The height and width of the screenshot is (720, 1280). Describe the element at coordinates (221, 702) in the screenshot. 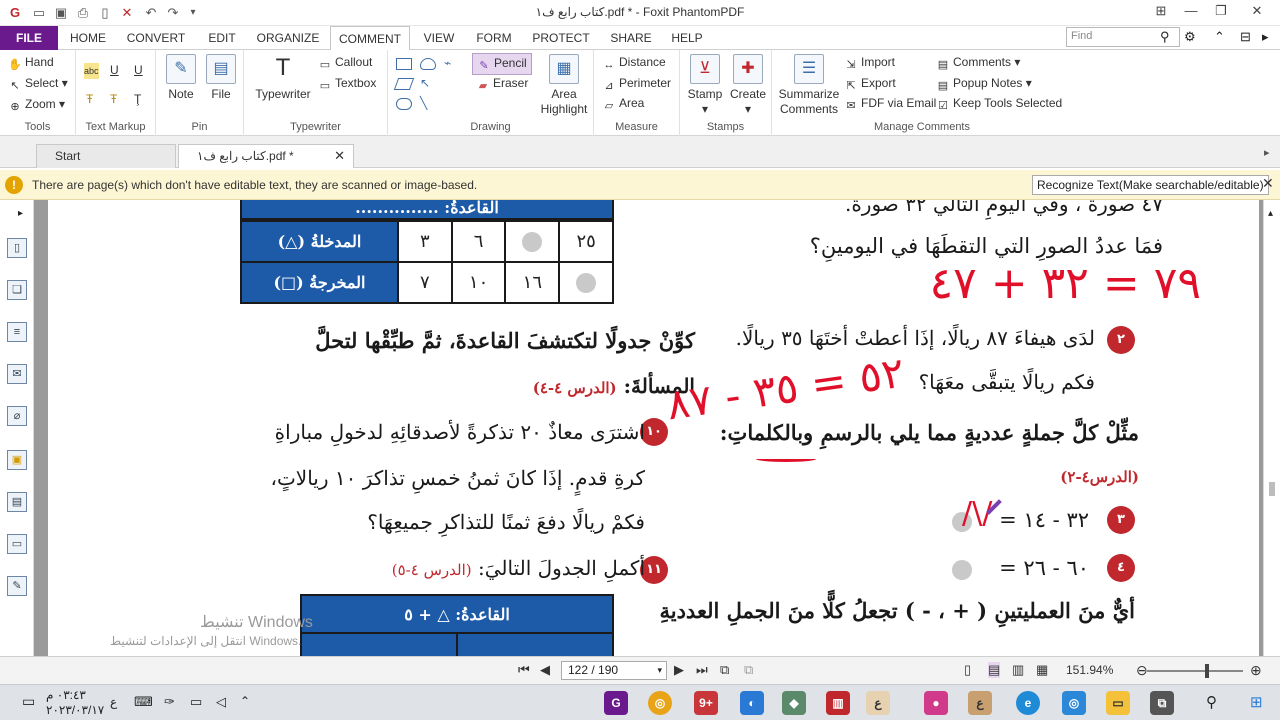

I see `volume-icon: ◁` at that location.